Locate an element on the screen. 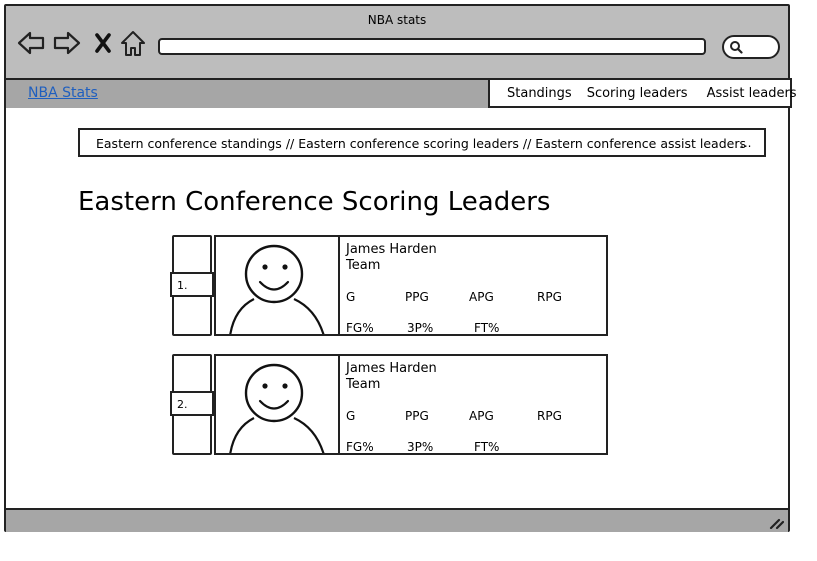  status-bar is located at coordinates (397, 520).